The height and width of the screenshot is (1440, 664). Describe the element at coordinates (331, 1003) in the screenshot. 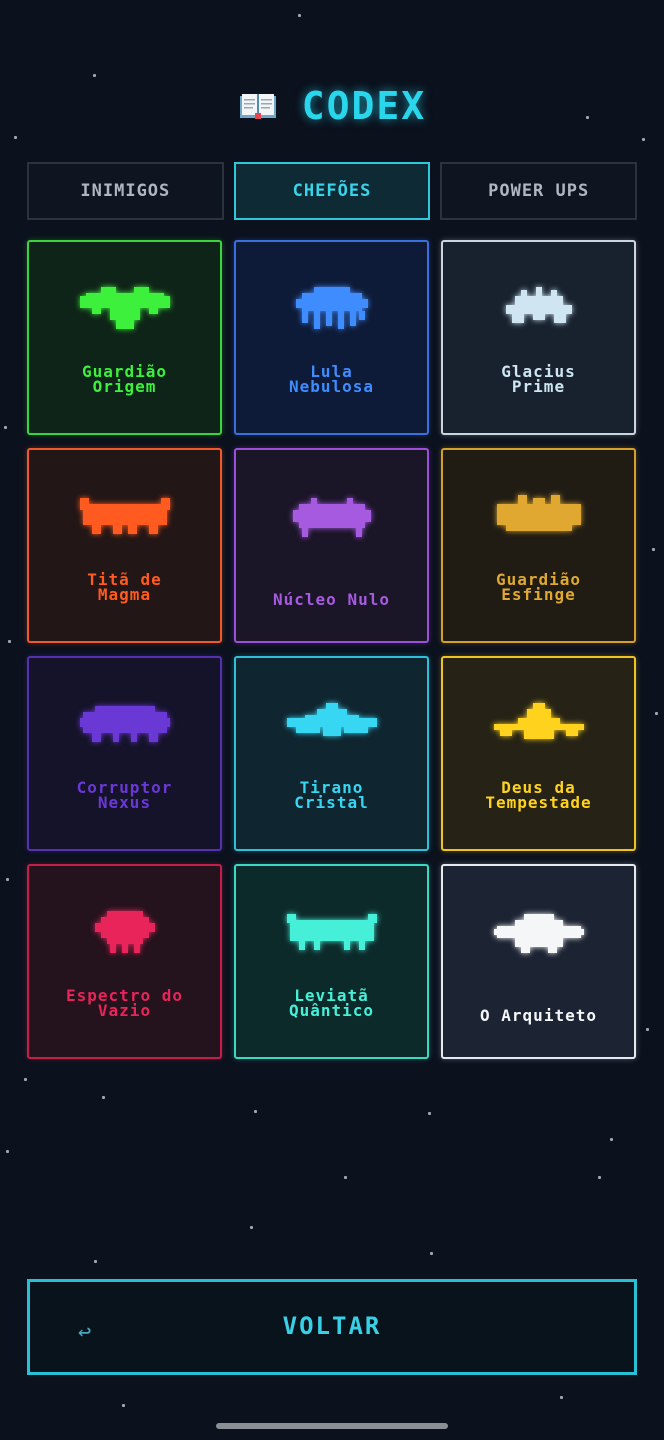

I see `boss-name: Leviatã Quântico` at that location.